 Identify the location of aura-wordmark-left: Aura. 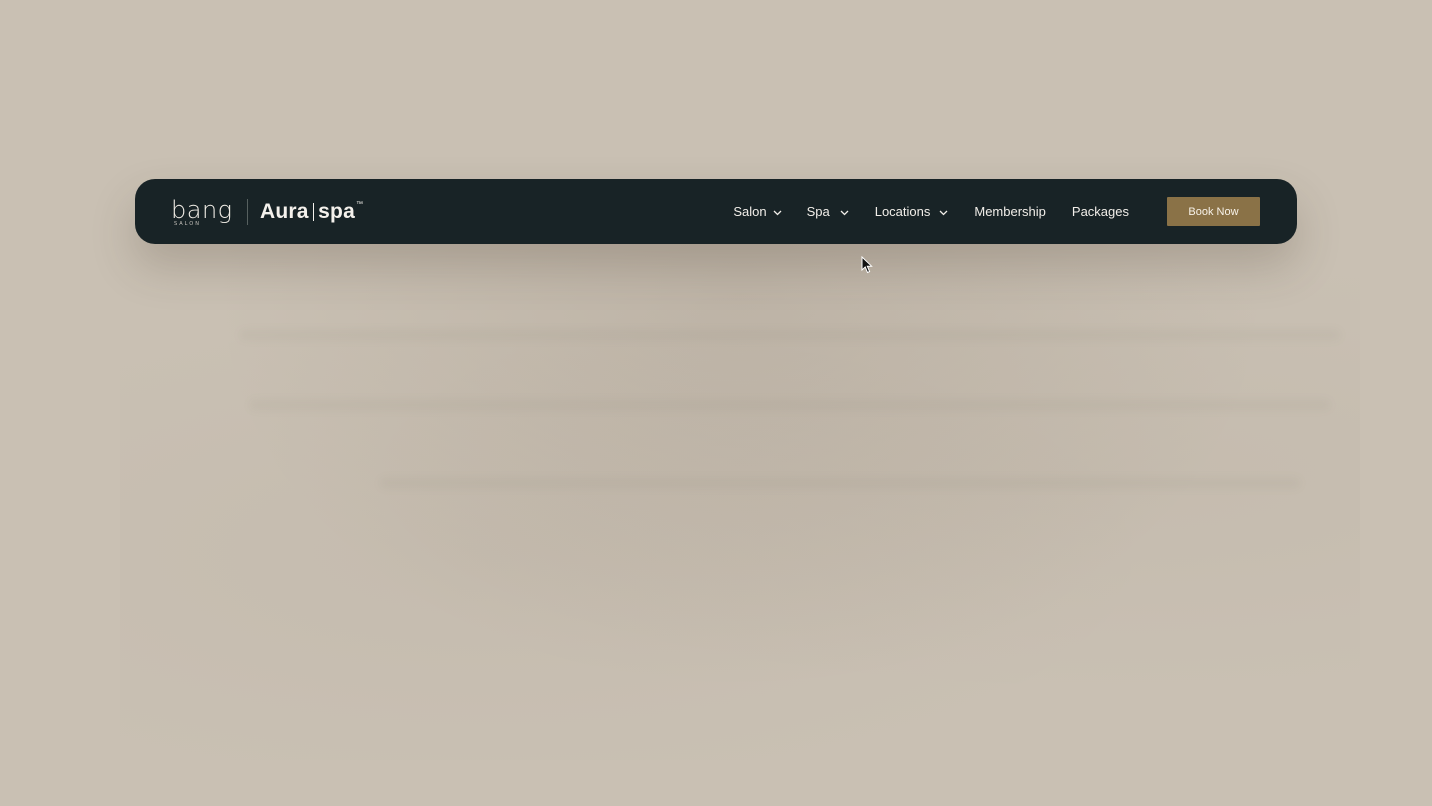
(284, 211).